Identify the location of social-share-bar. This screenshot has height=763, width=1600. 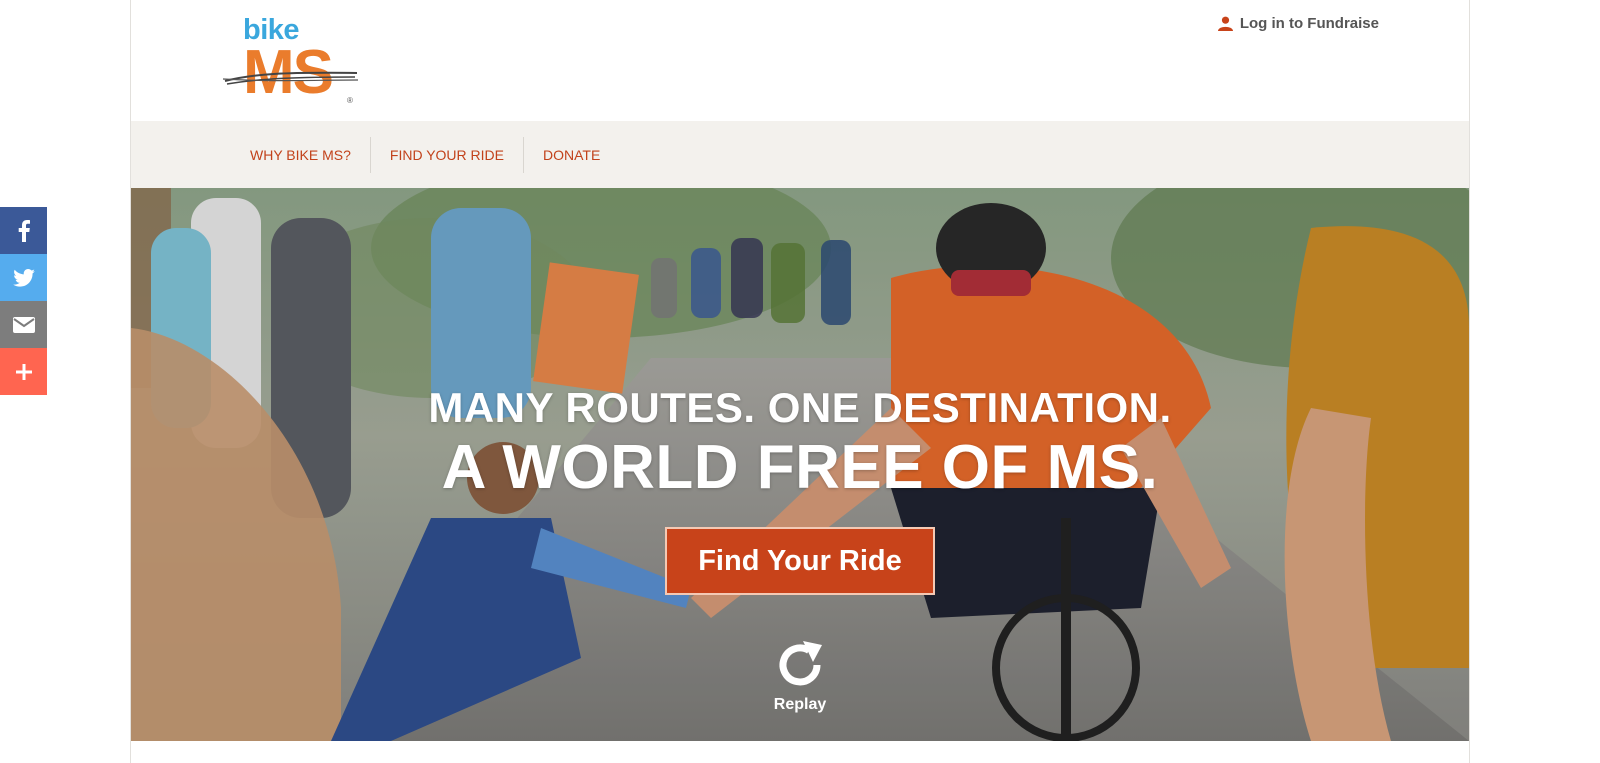
(23, 301).